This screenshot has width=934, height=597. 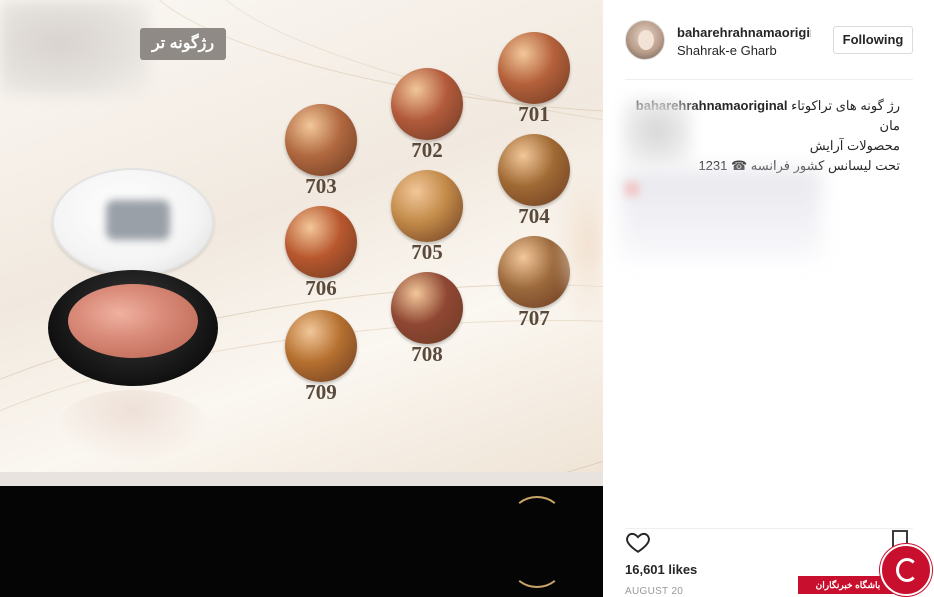 I want to click on shade-swatch: 709, so click(x=321, y=357).